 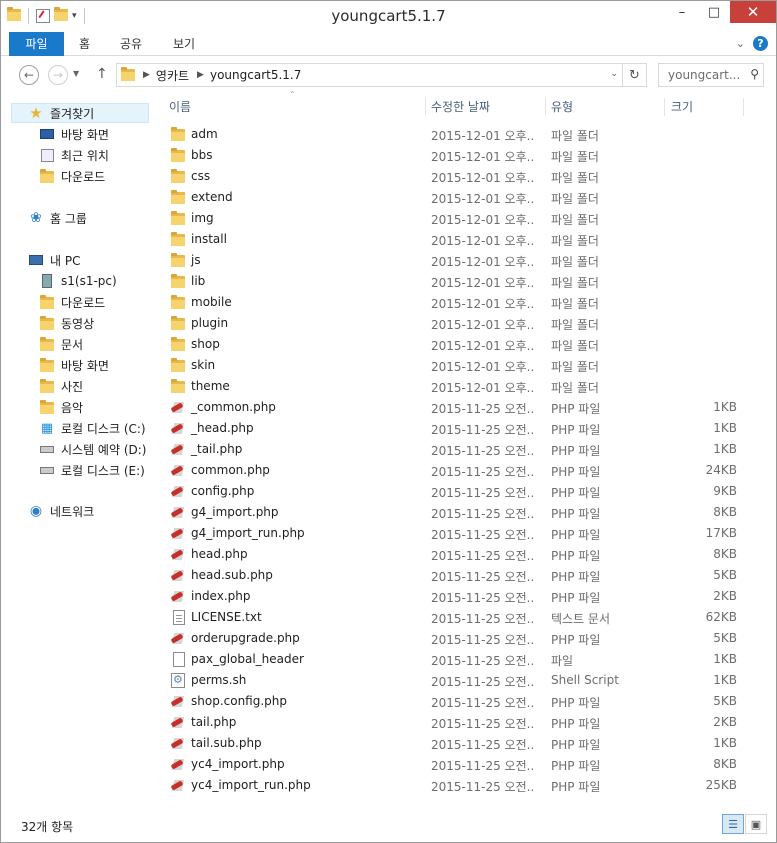 What do you see at coordinates (255, 75) in the screenshot?
I see `breadcrumb-item: youngcart5.1.7` at bounding box center [255, 75].